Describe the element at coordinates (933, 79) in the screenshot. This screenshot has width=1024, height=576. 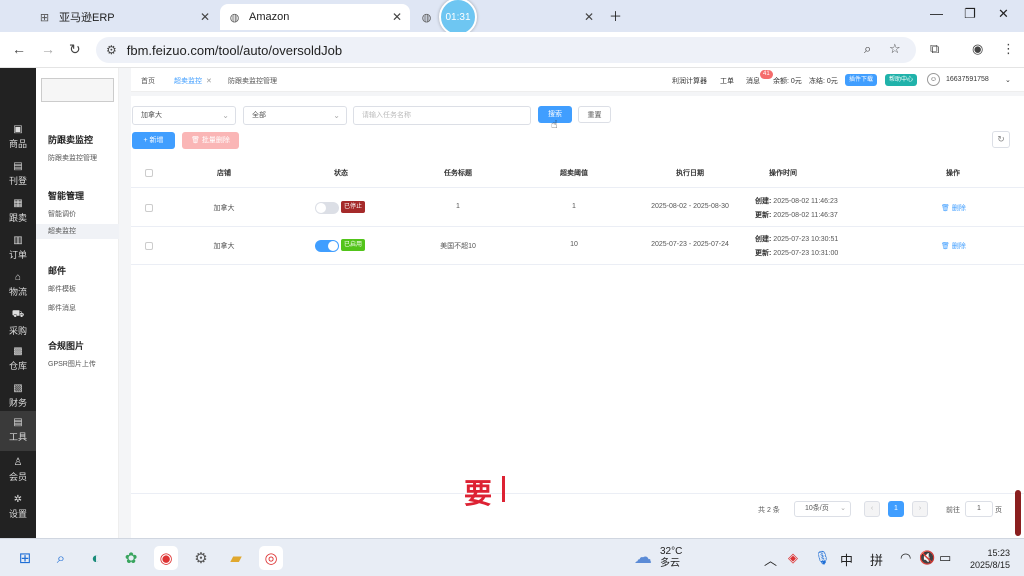
I see `avatar-icon: ☺` at that location.